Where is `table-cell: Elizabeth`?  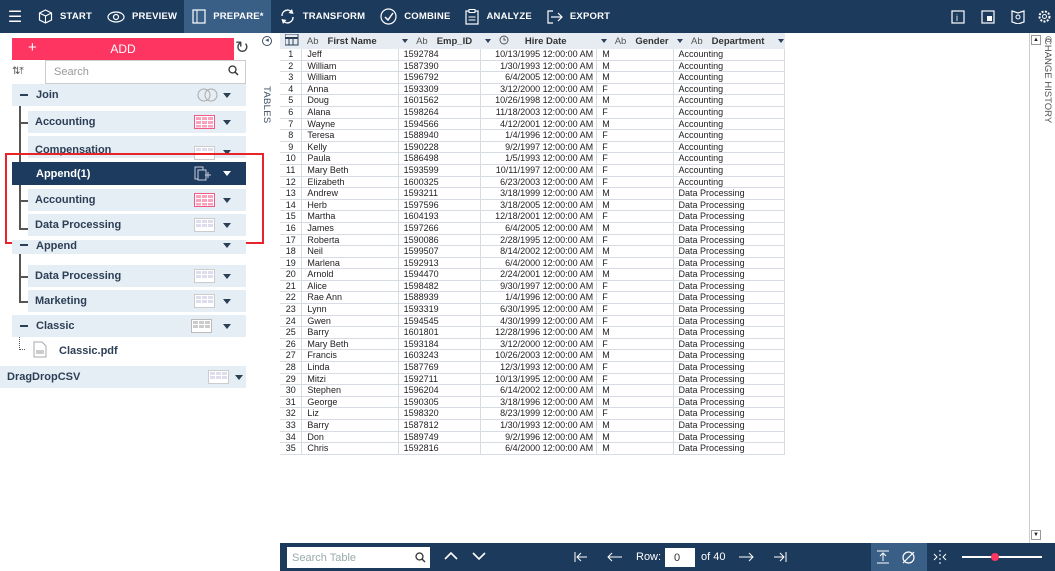
table-cell: Elizabeth is located at coordinates (350, 182).